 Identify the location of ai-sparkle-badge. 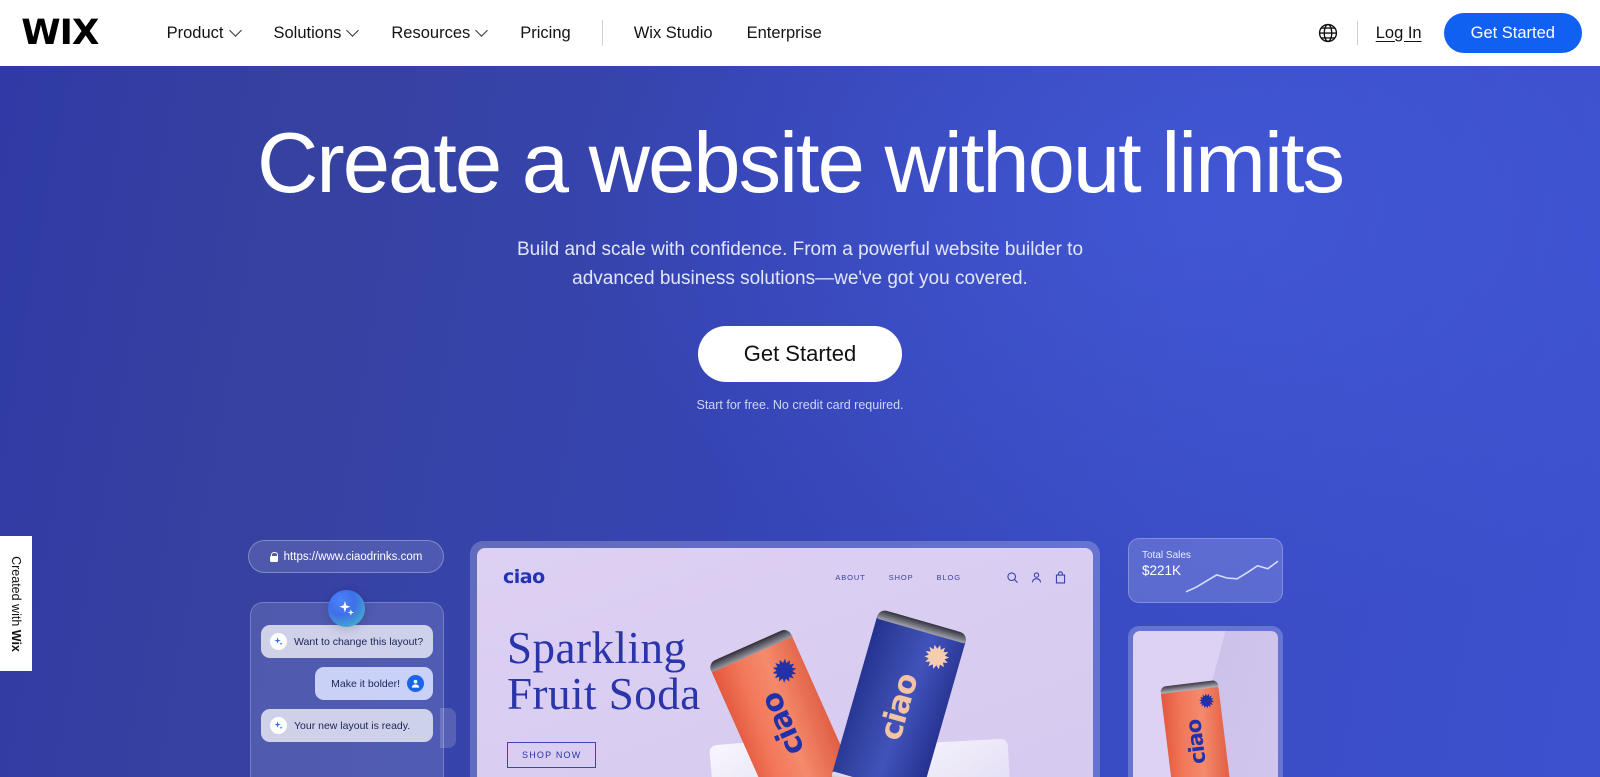
(346, 608).